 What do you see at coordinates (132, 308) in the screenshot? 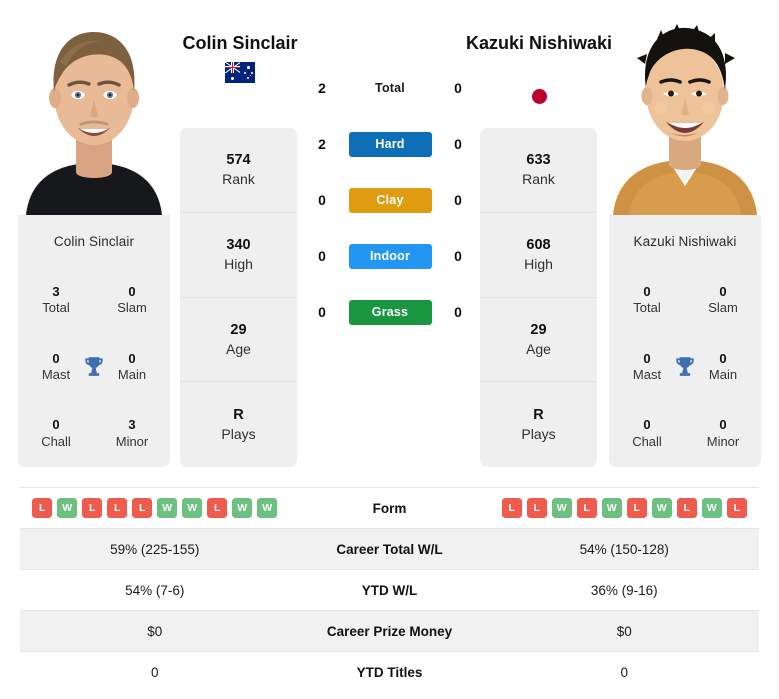
I see `title-stat-label: Slam` at bounding box center [132, 308].